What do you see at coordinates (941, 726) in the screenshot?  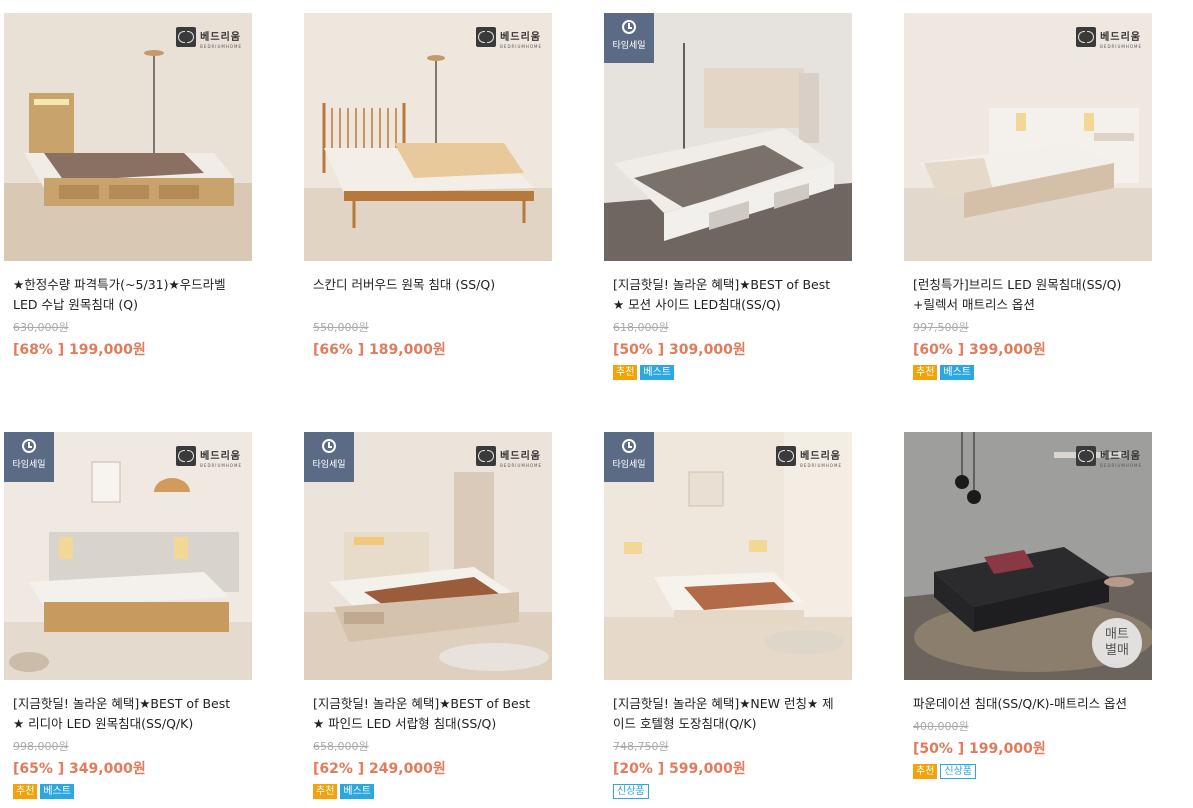 I see `original-price: 400,000원` at bounding box center [941, 726].